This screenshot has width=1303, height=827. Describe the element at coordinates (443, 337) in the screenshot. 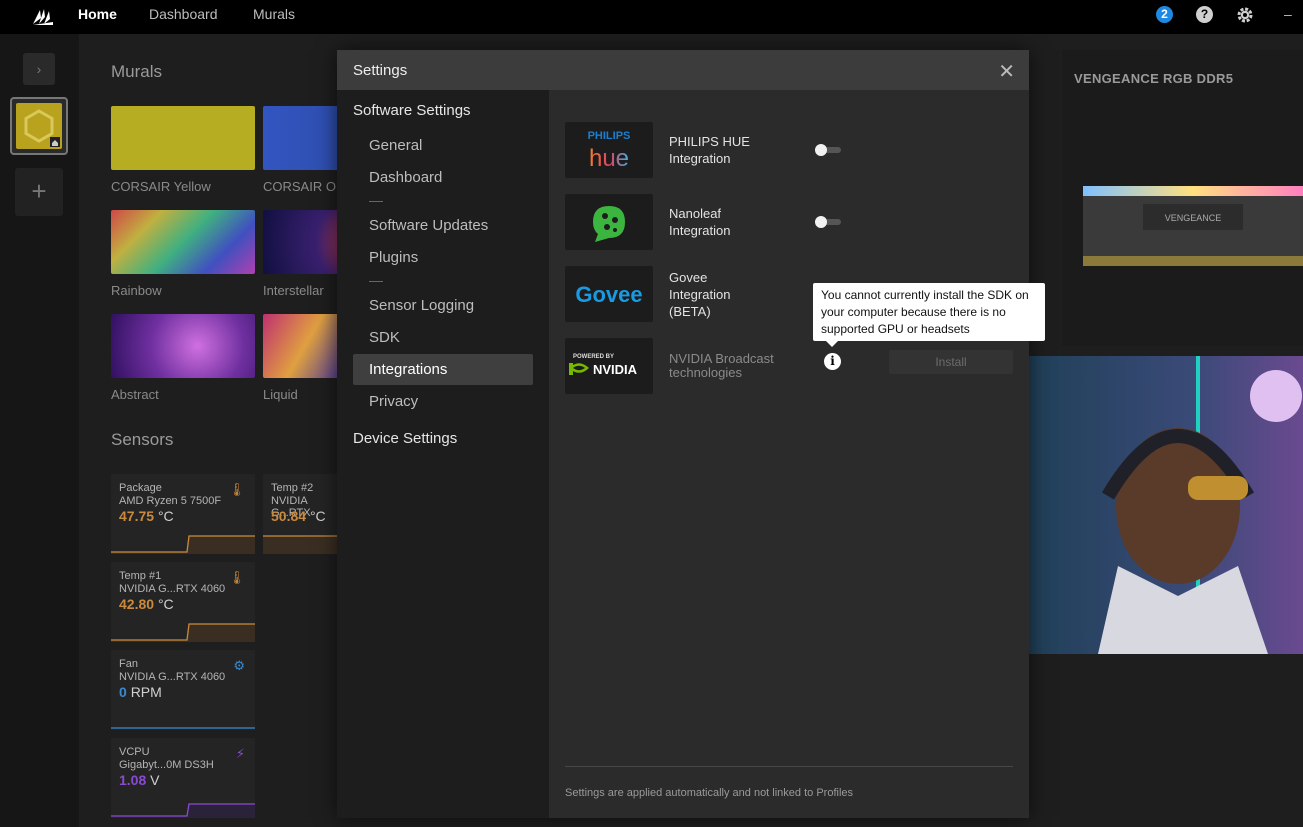

I see `sidebar-item-sdk: SDK` at that location.